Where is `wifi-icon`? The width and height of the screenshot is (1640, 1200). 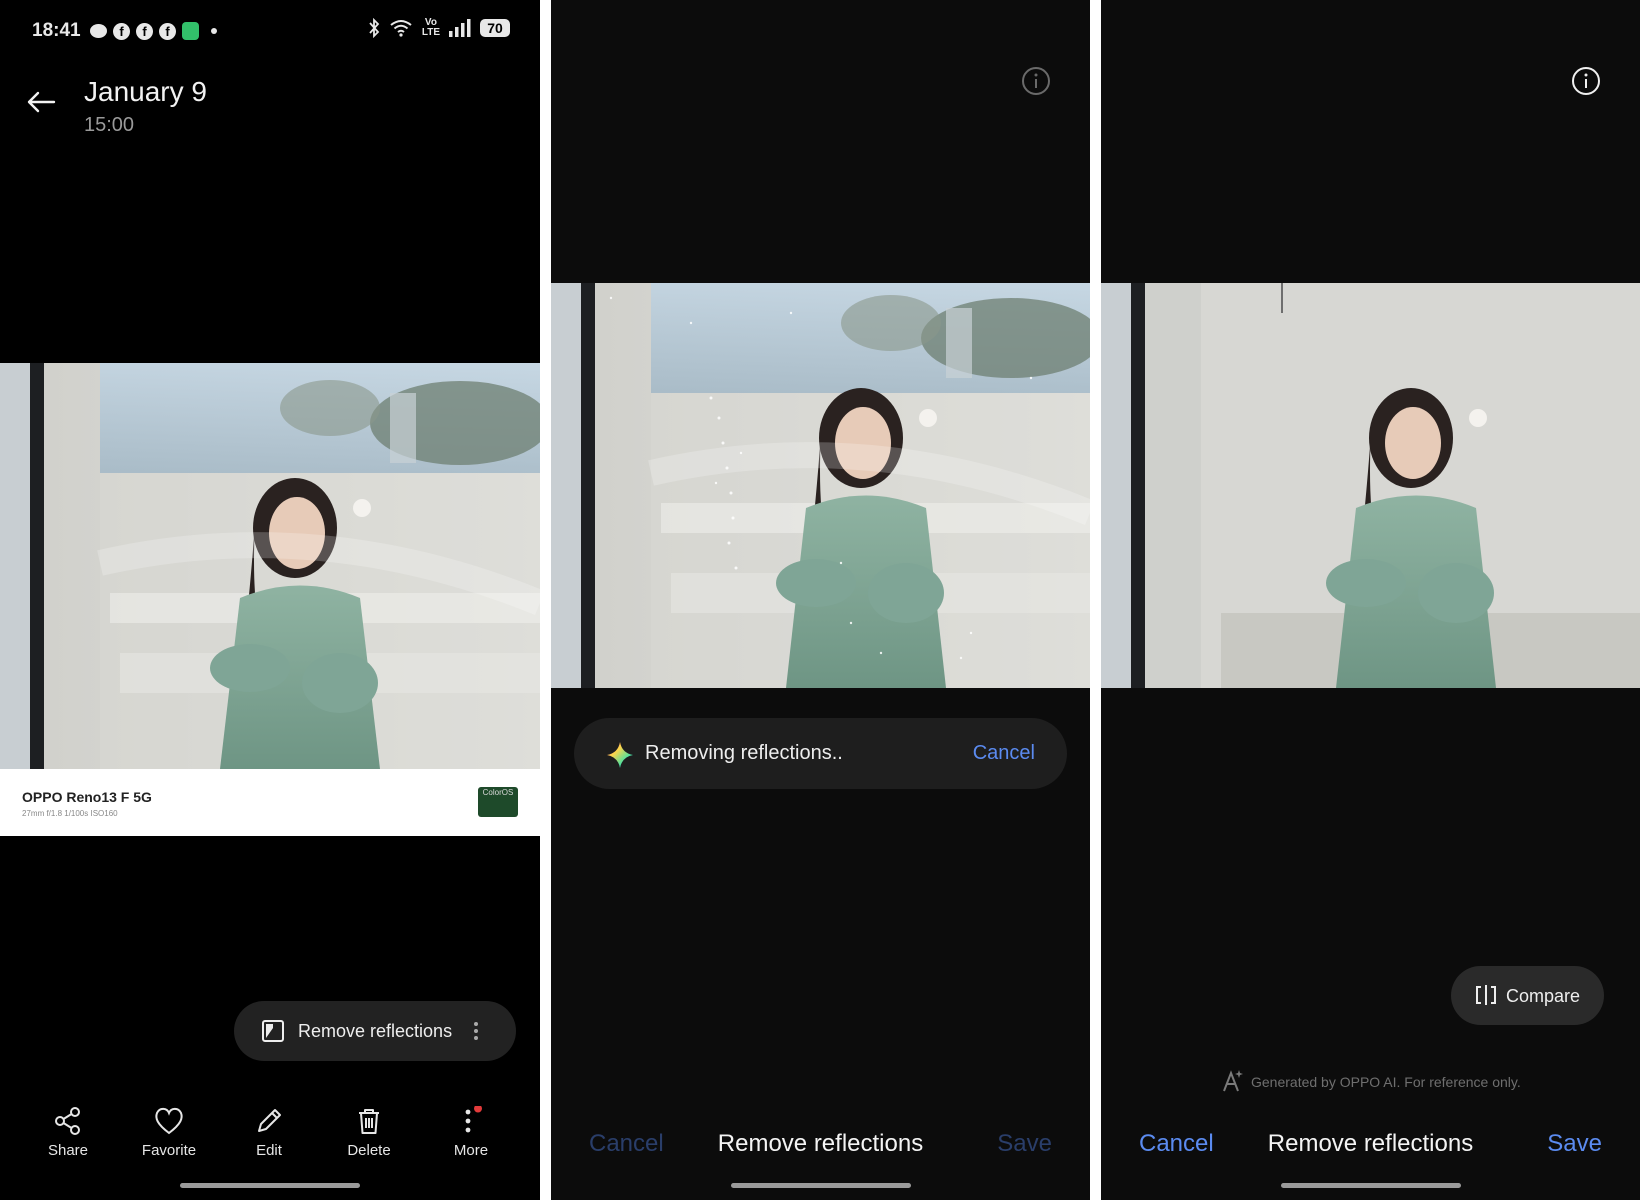
wifi-icon is located at coordinates (401, 28).